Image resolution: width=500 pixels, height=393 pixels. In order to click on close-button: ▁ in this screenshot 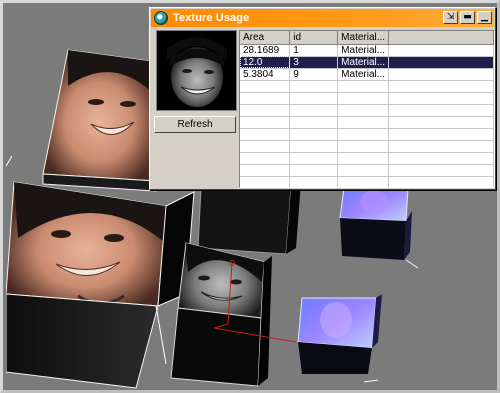, I will do `click(484, 17)`.